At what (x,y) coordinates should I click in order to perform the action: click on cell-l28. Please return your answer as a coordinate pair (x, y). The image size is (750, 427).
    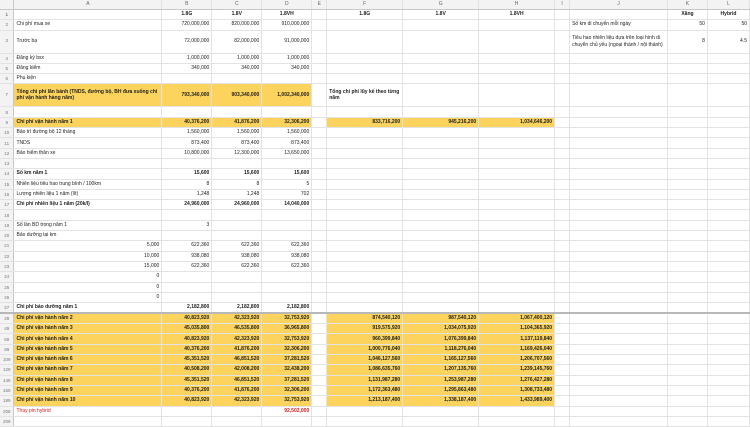
    Looking at the image, I should click on (728, 319).